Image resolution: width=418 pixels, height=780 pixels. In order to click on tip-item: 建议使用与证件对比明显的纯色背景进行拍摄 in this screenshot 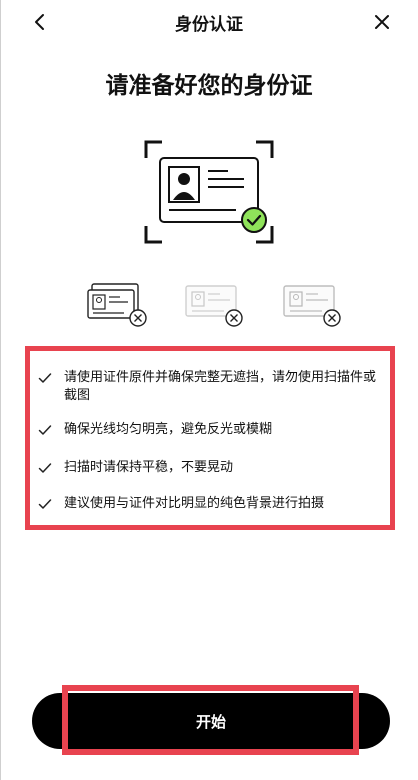, I will do `click(208, 504)`.